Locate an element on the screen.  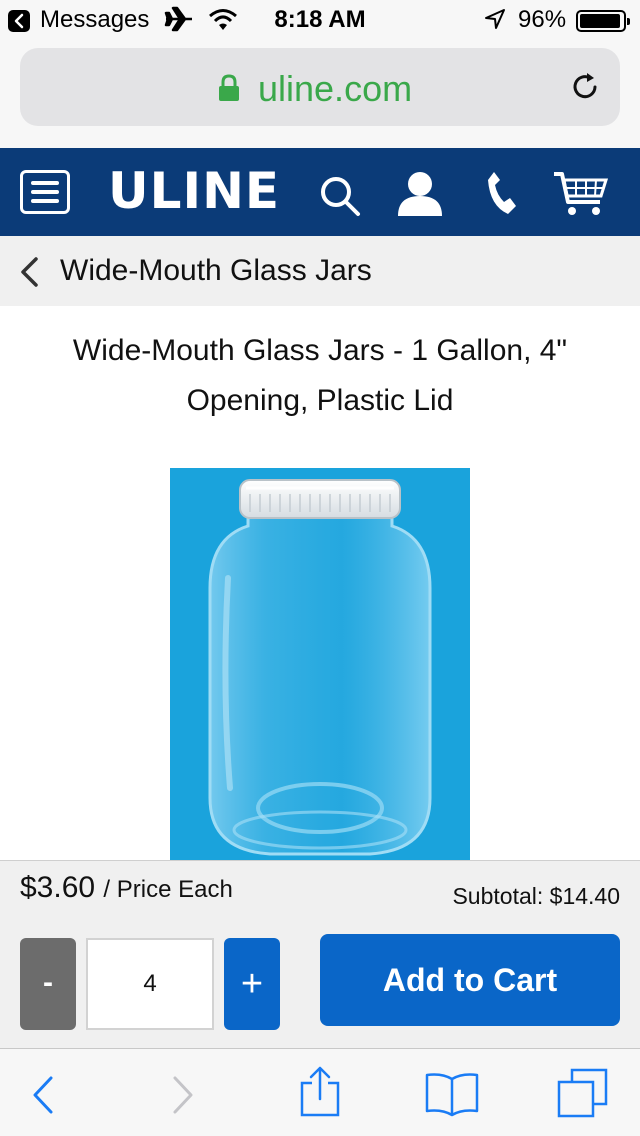
uline-logo: ULINE is located at coordinates (194, 191).